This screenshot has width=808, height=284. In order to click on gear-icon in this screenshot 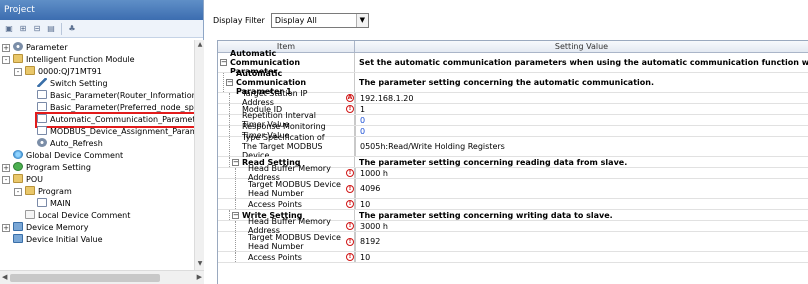, I will do `click(42, 142)`.